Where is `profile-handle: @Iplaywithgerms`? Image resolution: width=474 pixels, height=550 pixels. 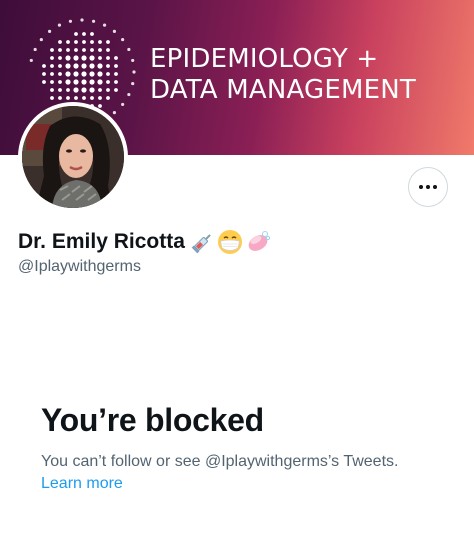 profile-handle: @Iplaywithgerms is located at coordinates (79, 266).